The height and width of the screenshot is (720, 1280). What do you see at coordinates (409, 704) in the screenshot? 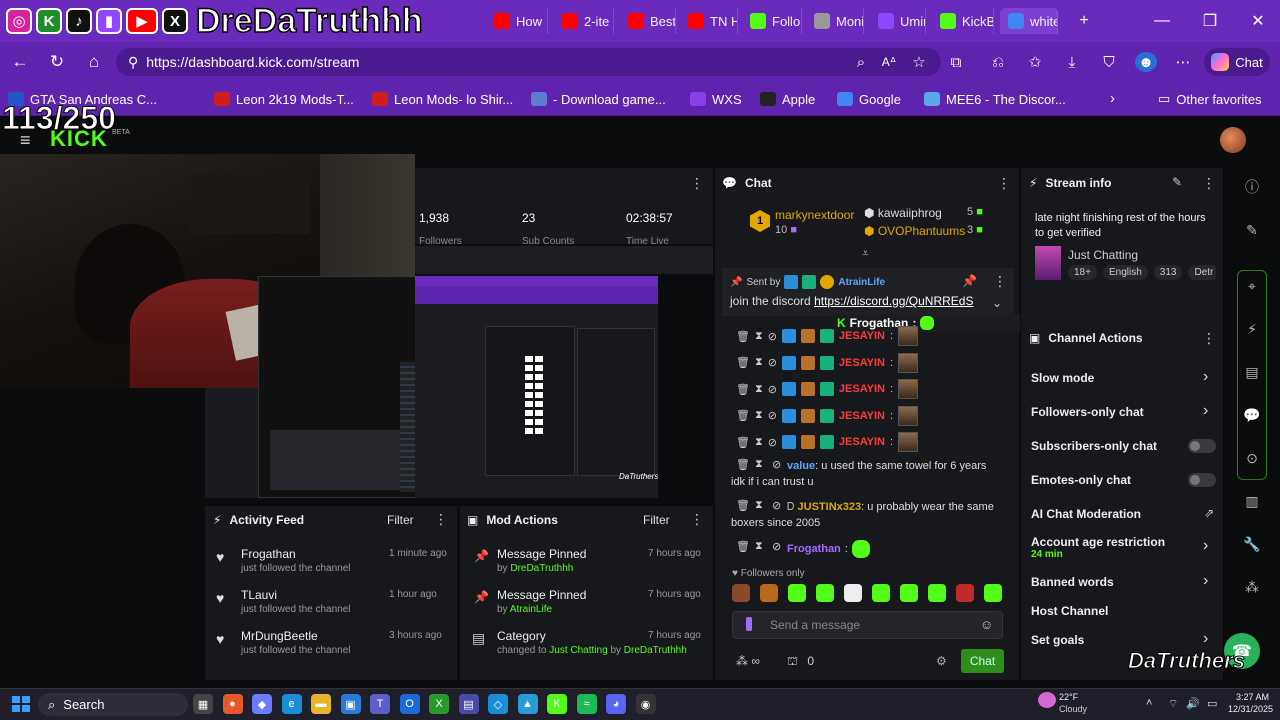
I see `outlook-icon: O` at bounding box center [409, 704].